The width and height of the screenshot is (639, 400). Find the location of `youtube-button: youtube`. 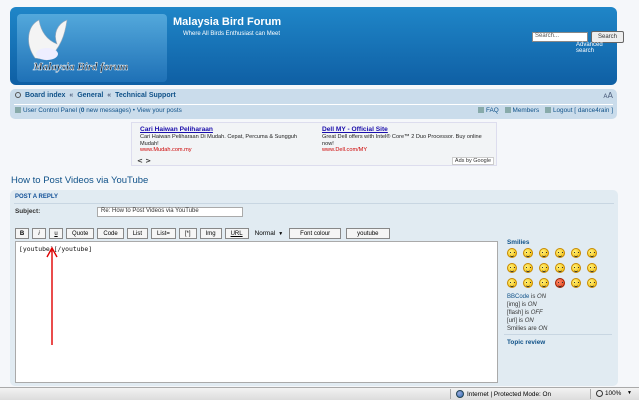

youtube-button: youtube is located at coordinates (368, 233).